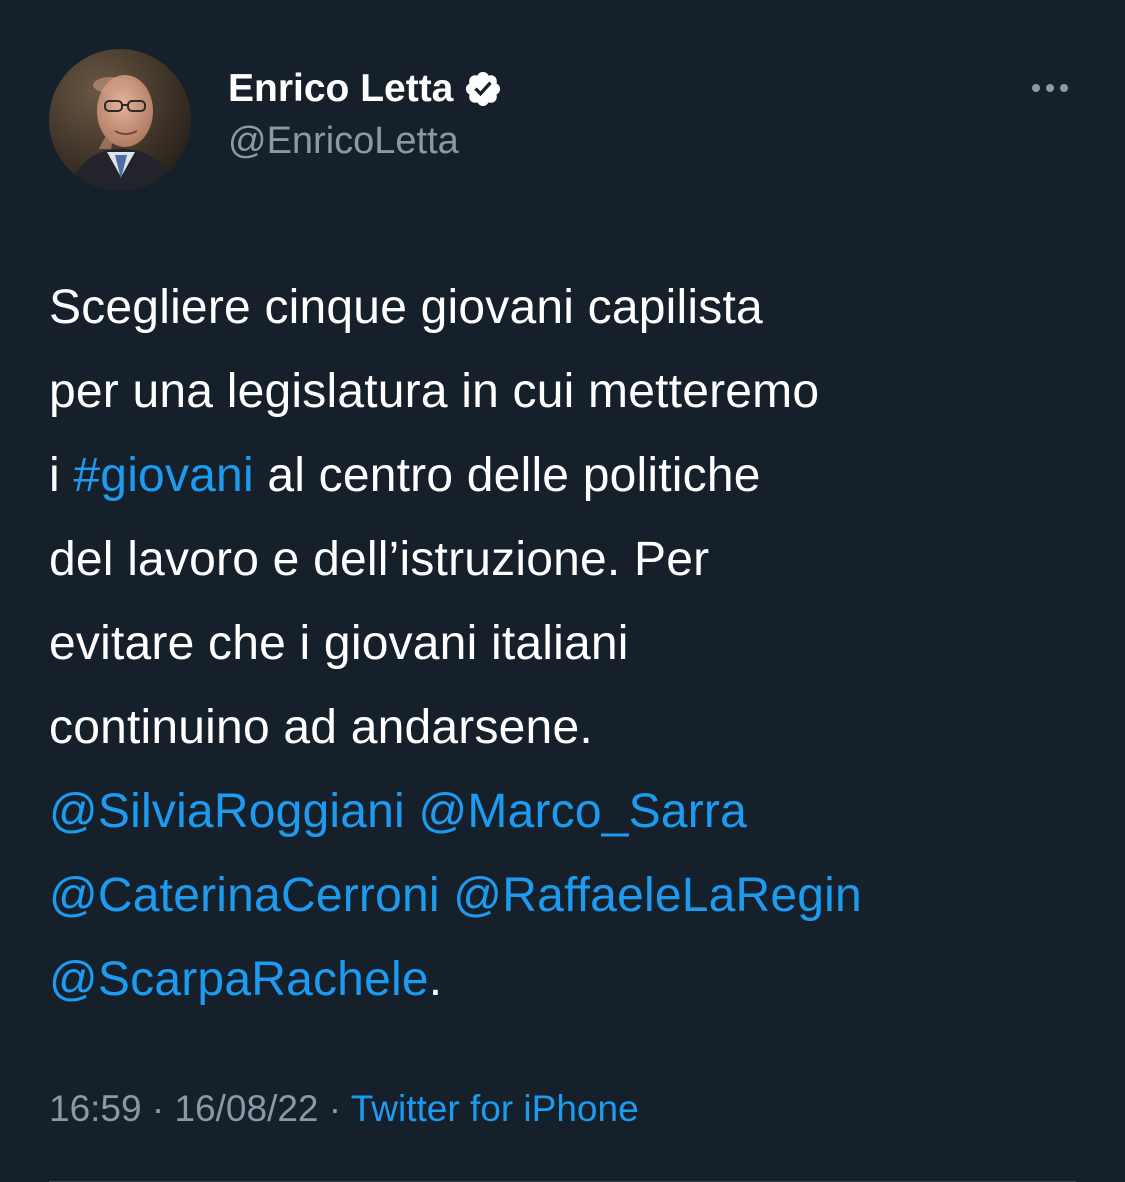 The height and width of the screenshot is (1182, 1125). Describe the element at coordinates (435, 979) in the screenshot. I see `tweet-text-segment: .` at that location.